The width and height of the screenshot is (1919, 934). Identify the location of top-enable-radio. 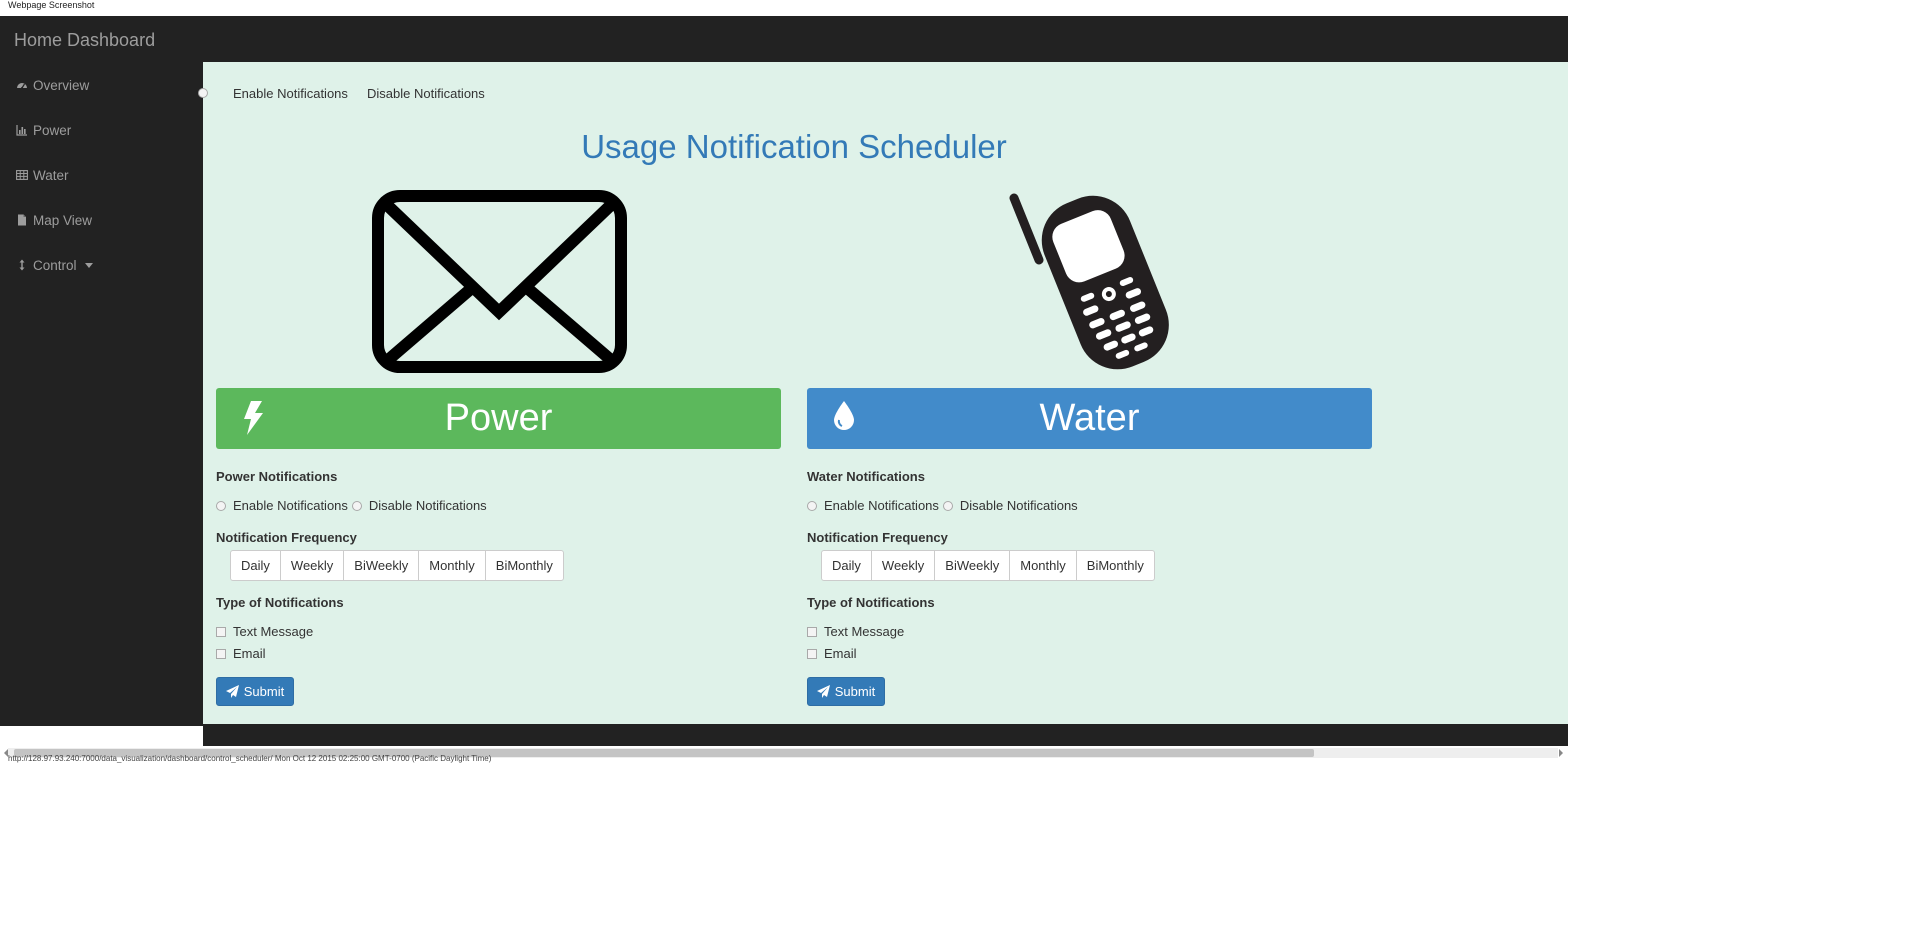
(203, 93).